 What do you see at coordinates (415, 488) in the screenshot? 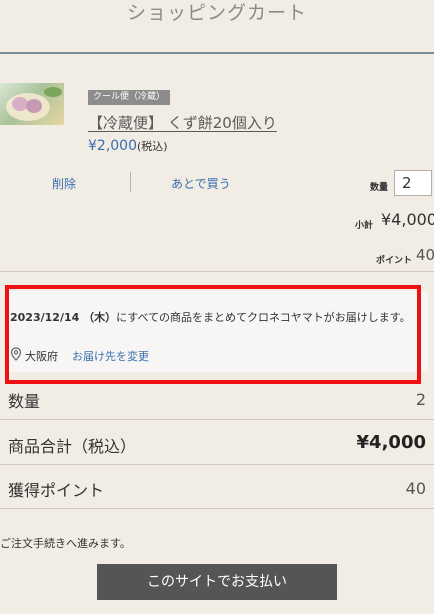
I see `summary-points-value: 40` at bounding box center [415, 488].